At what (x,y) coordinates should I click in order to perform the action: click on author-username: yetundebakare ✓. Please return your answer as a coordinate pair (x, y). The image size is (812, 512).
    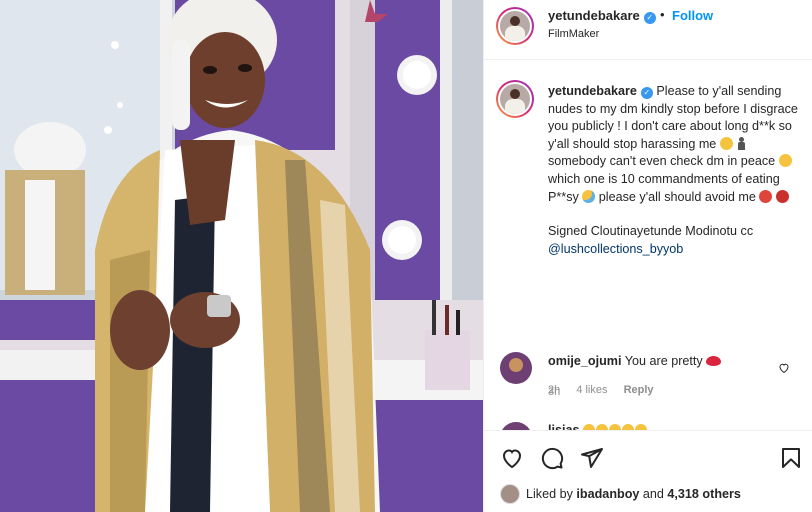
    Looking at the image, I should click on (602, 16).